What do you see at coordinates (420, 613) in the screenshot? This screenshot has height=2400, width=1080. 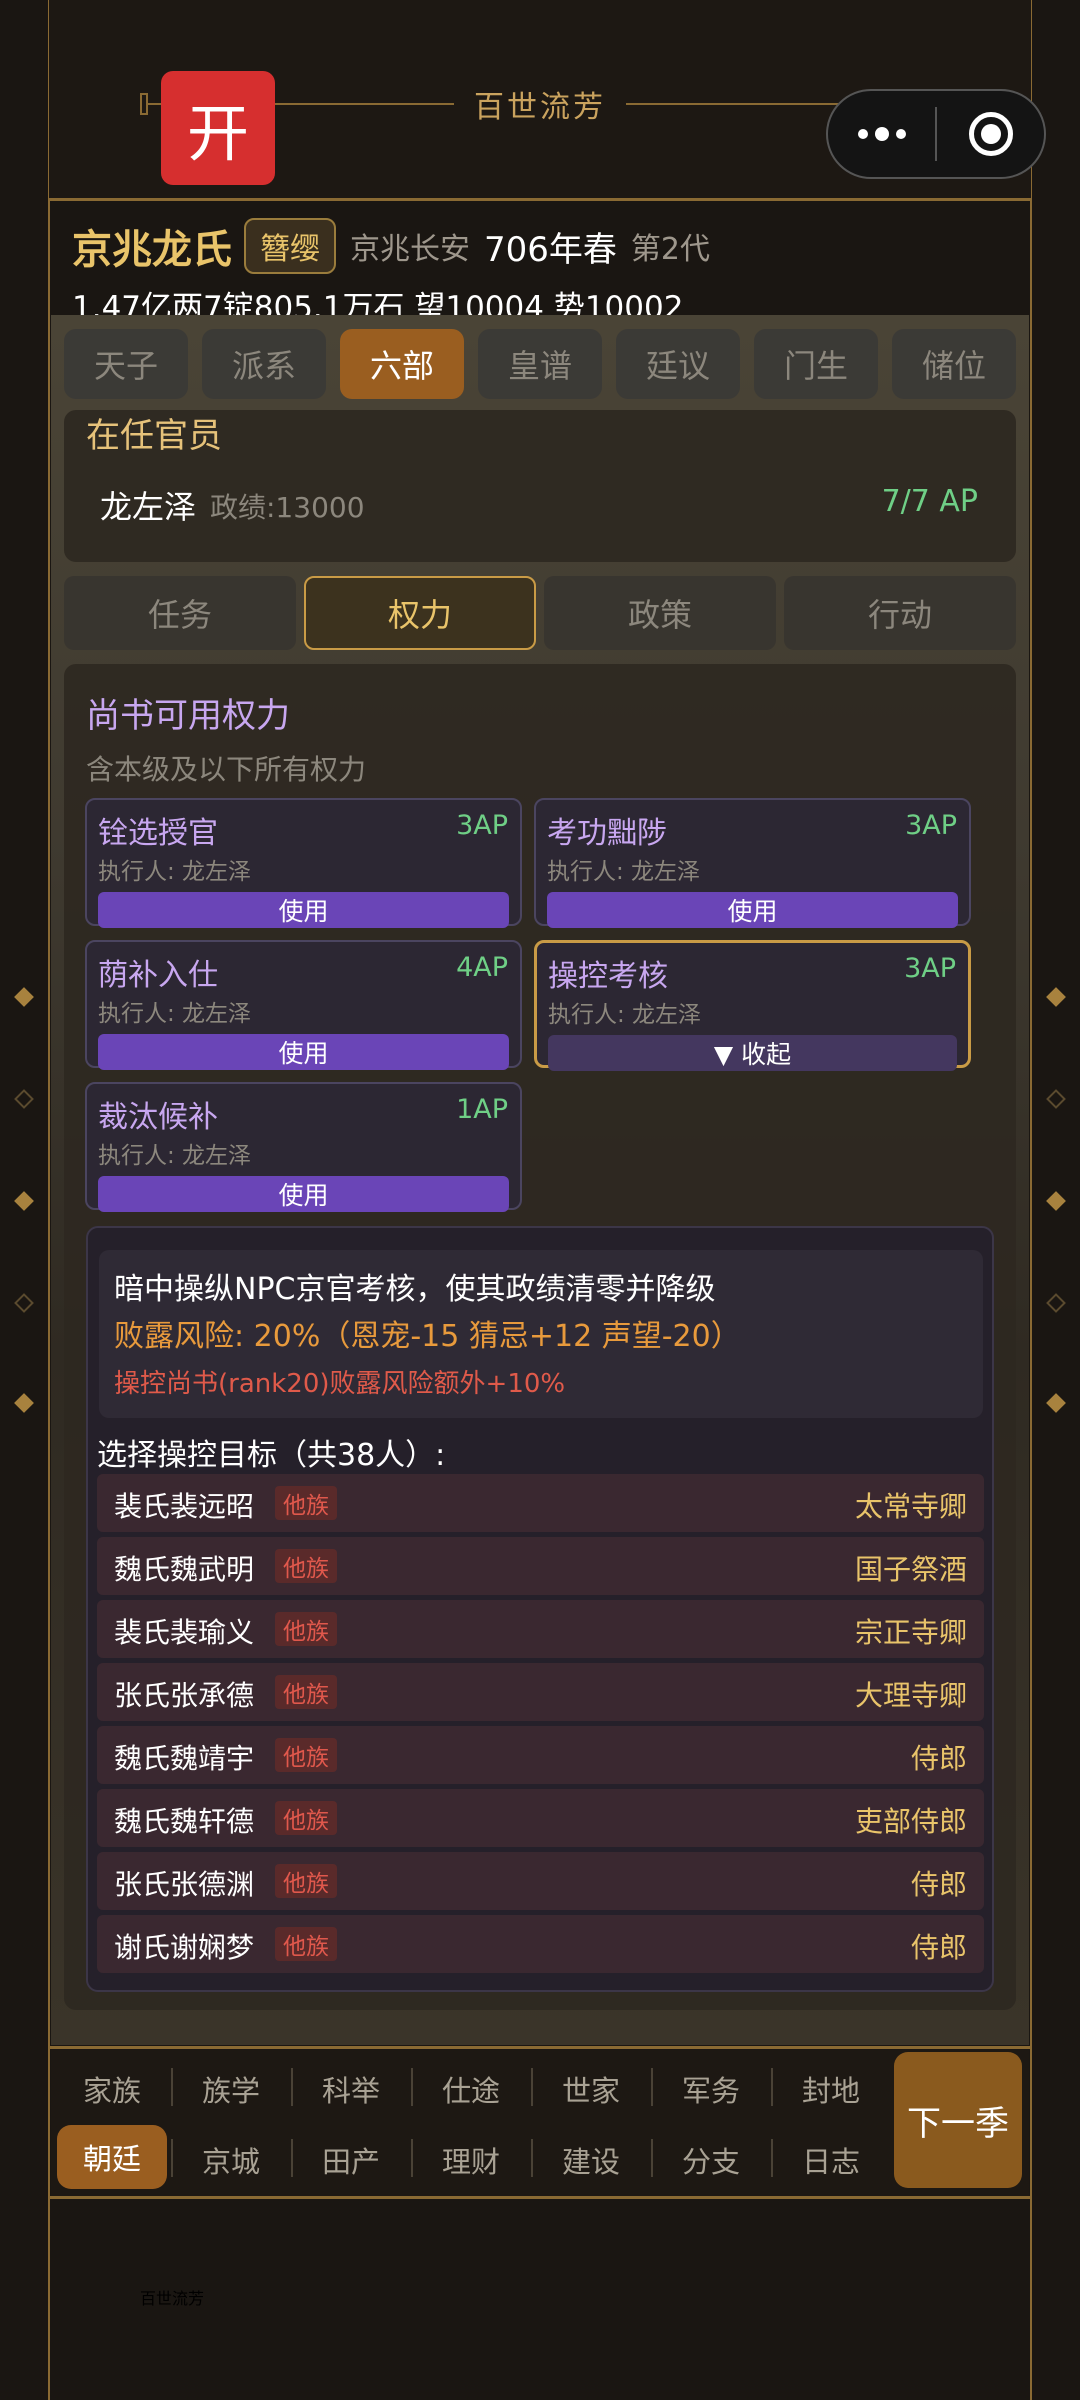 I see `tab-powers: 权力` at bounding box center [420, 613].